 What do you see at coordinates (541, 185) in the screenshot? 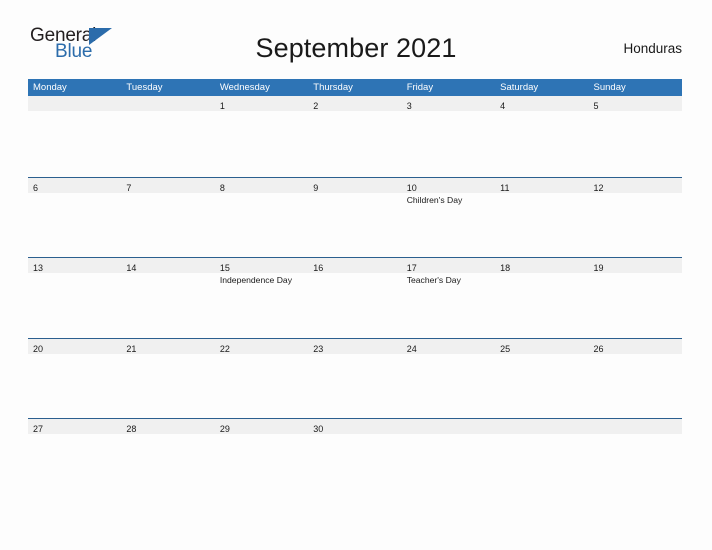
I see `day-cell: 11` at bounding box center [541, 185].